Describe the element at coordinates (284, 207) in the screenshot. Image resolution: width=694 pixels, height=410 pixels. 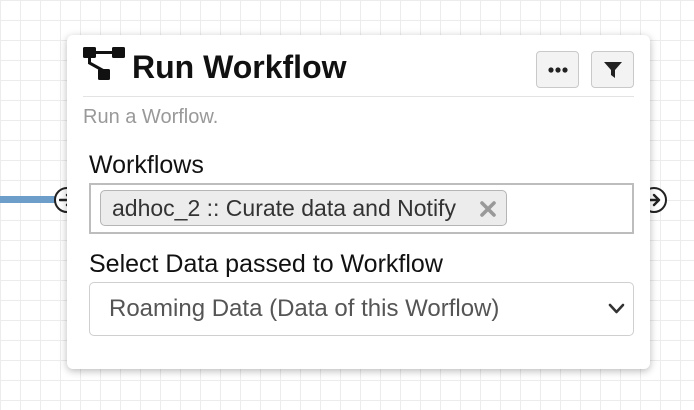
I see `selected-workflow-tag-label: adhoc_2 :: Curate data and Notify` at that location.